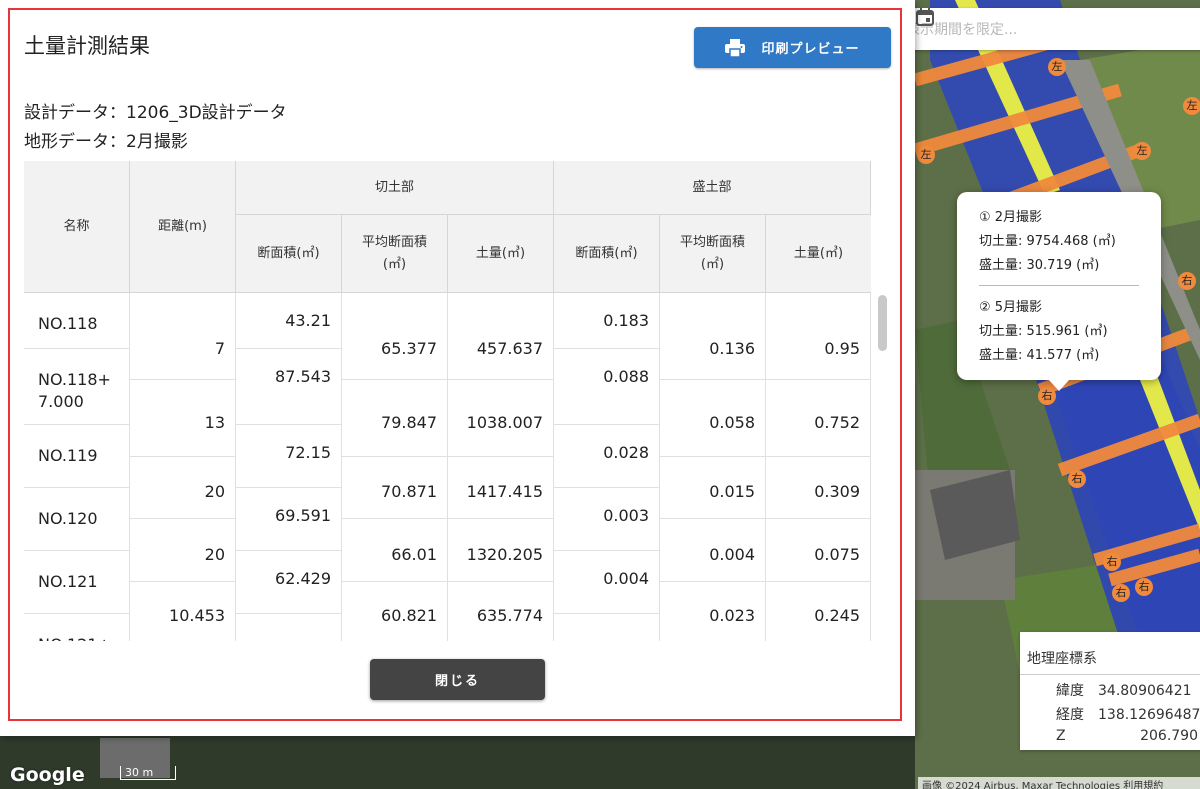  I want to click on coord-lat-value: 34.80906421, so click(1145, 691).